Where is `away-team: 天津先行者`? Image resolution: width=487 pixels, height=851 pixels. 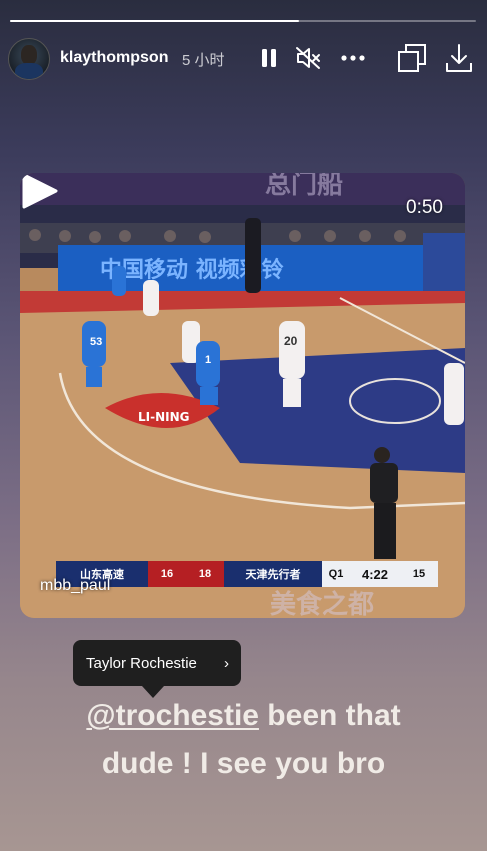
away-team: 天津先行者 is located at coordinates (273, 574).